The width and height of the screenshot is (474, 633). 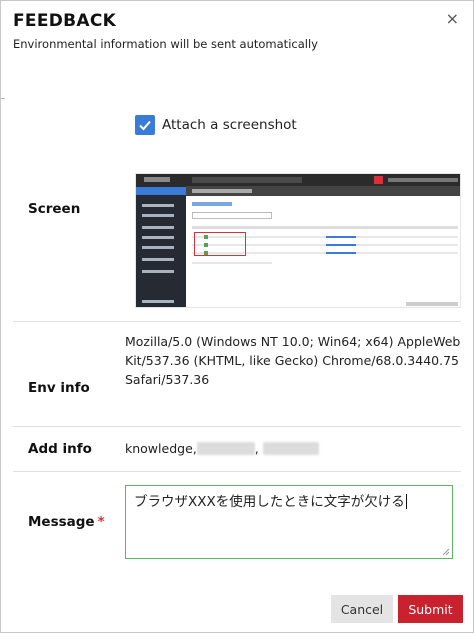 I want to click on preview-sidebar-active, so click(x=161, y=191).